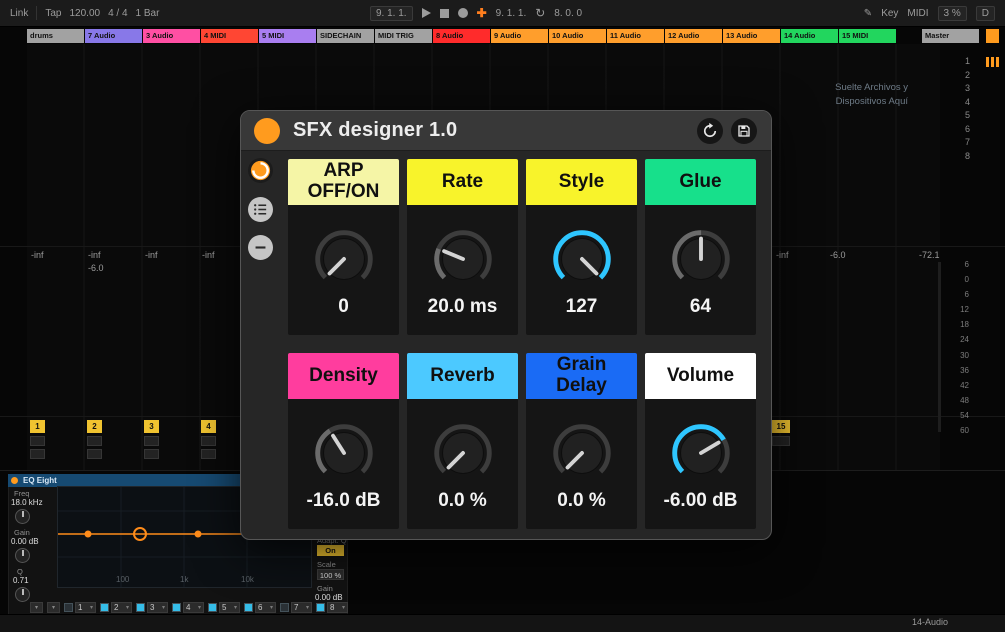 The image size is (1005, 632). What do you see at coordinates (950, 36) in the screenshot?
I see `master-track-header: Master` at bounding box center [950, 36].